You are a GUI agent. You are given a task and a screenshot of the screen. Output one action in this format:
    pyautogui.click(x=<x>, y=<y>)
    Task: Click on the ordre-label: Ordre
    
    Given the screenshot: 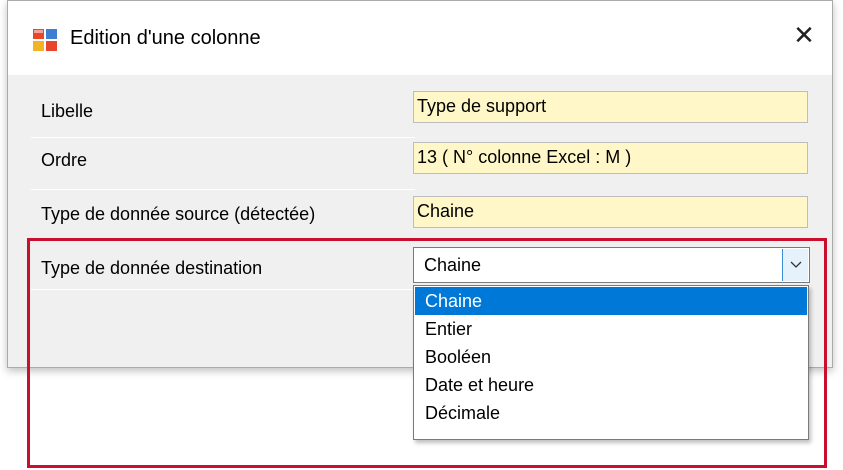 What is the action you would take?
    pyautogui.click(x=64, y=160)
    